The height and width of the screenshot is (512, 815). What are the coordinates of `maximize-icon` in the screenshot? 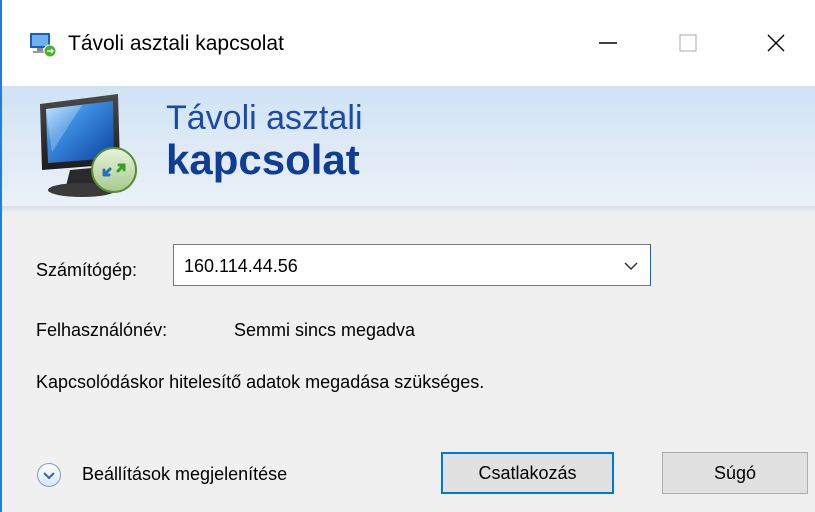 It's located at (688, 43).